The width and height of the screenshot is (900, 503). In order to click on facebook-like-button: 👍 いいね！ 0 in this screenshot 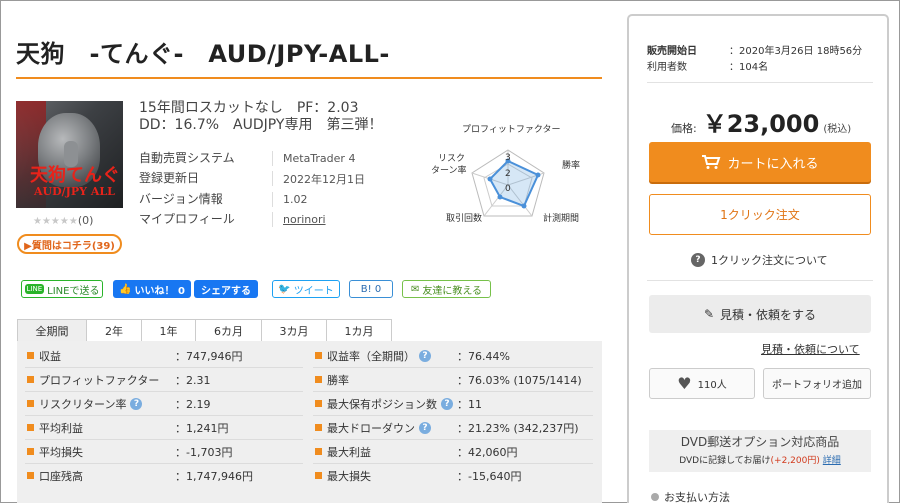, I will do `click(152, 289)`.